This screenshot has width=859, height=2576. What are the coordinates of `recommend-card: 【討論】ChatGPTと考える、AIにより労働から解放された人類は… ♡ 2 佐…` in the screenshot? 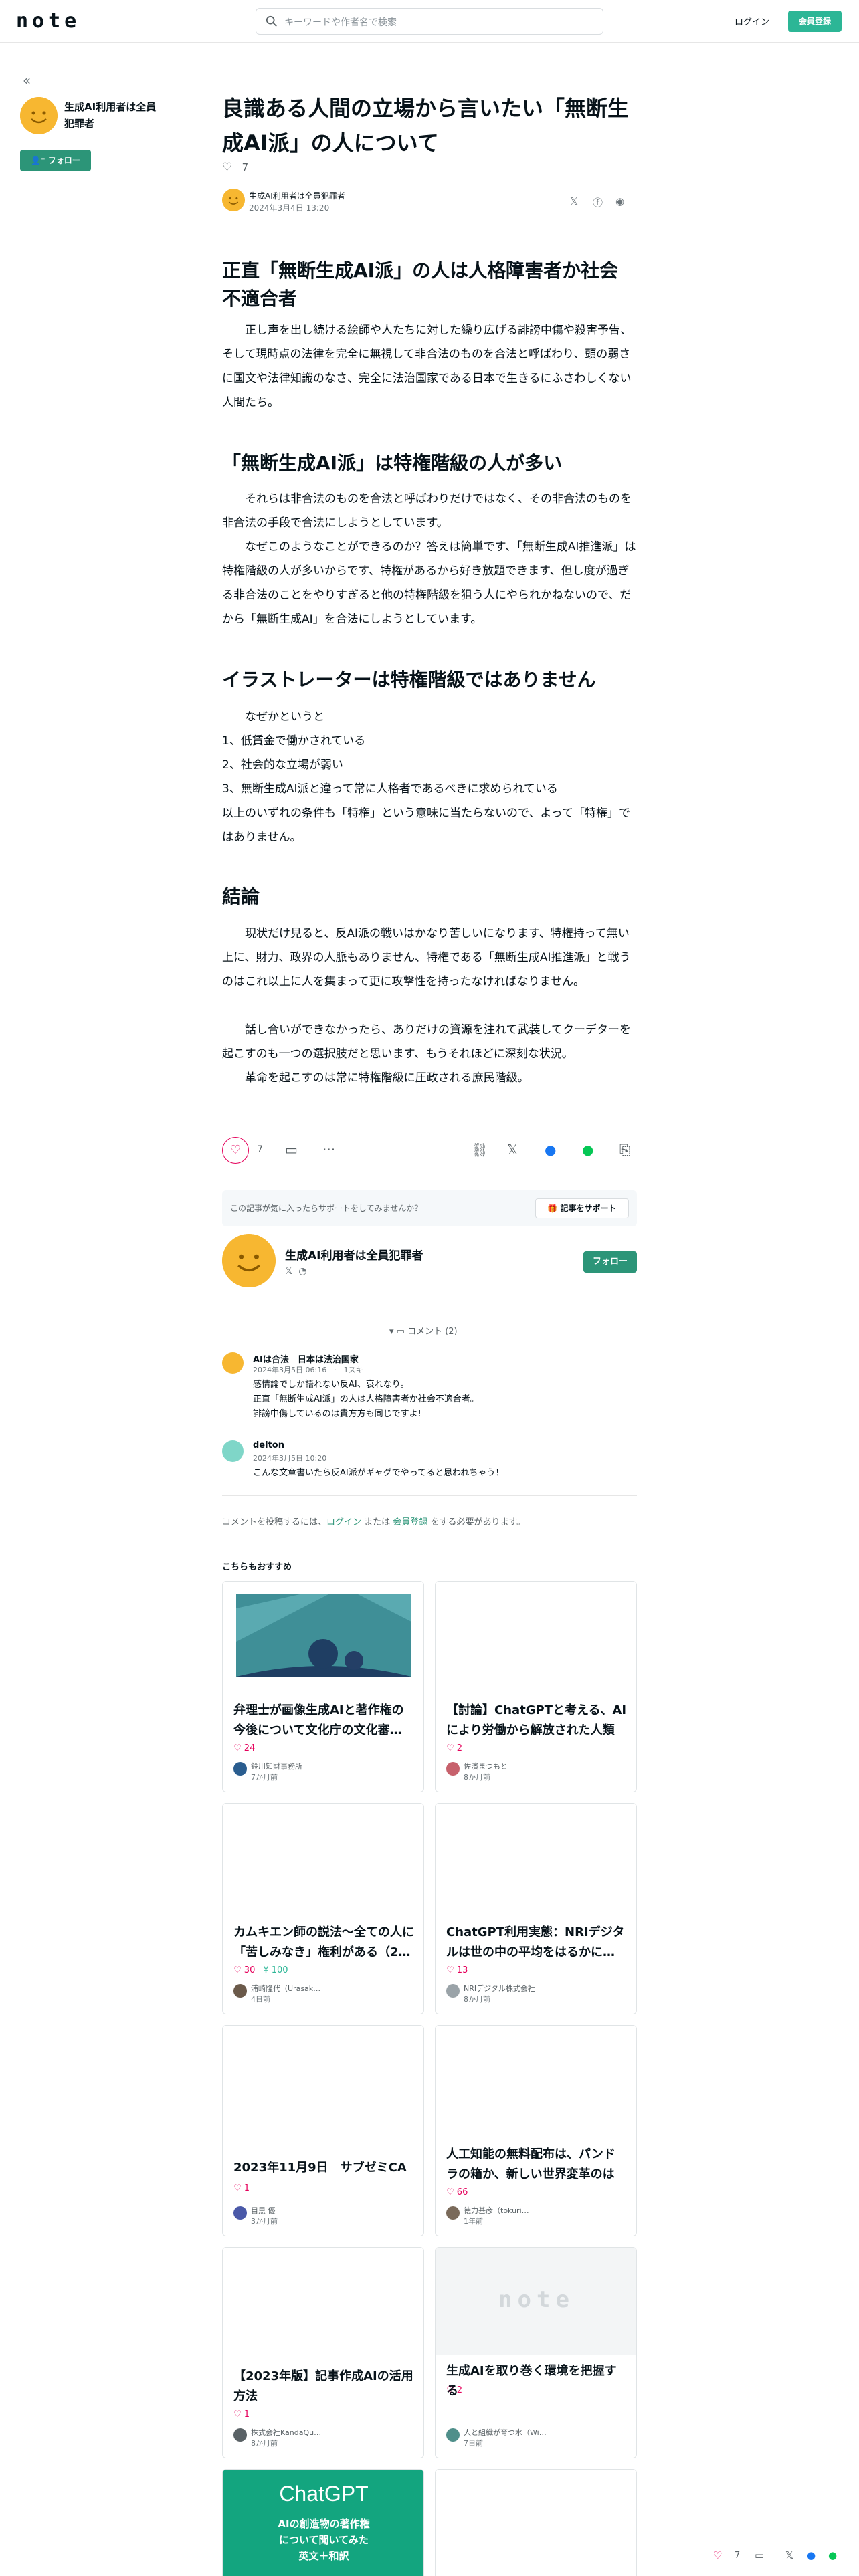 It's located at (536, 1686).